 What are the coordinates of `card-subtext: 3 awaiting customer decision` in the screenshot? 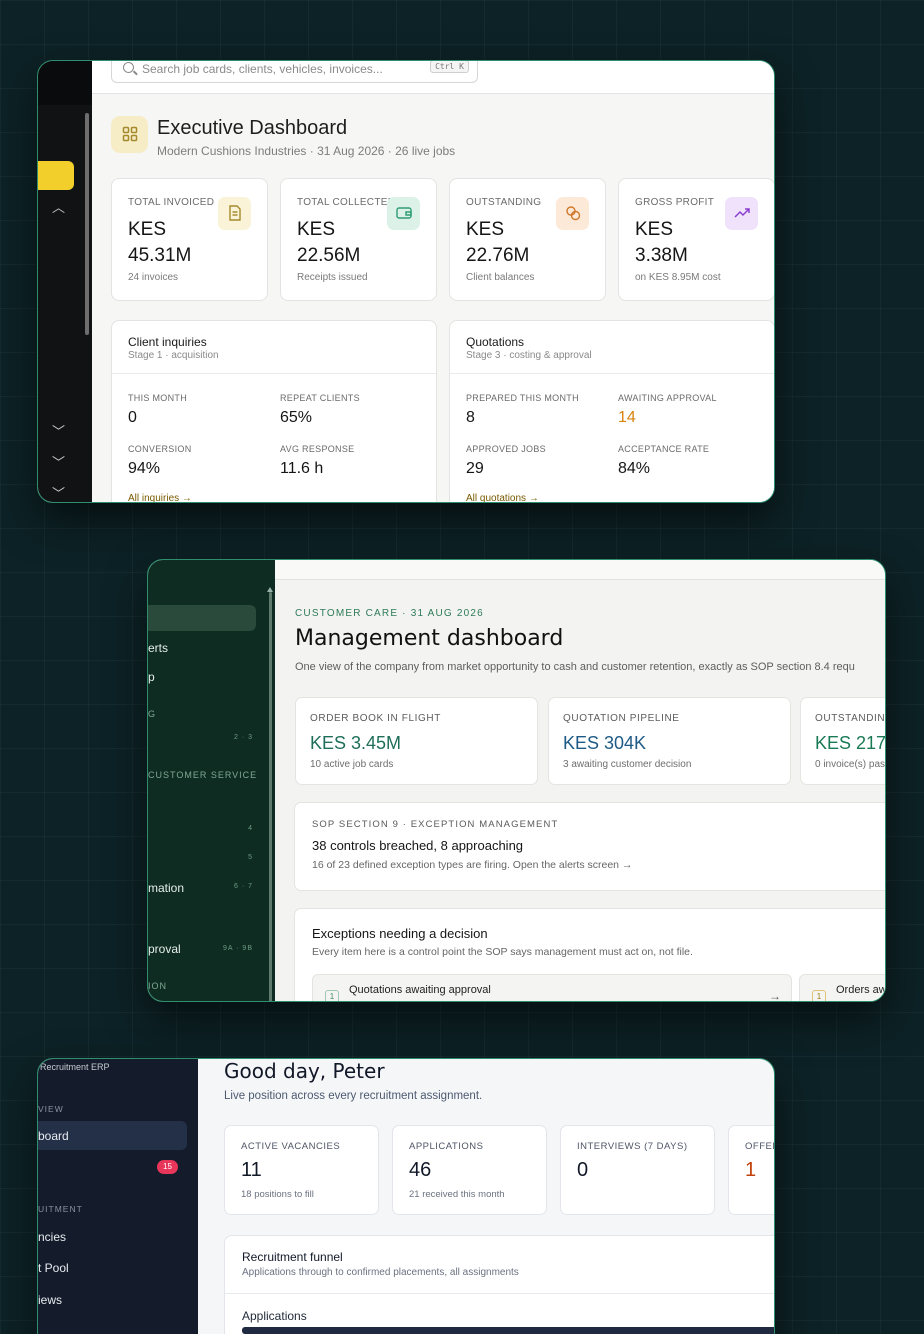 It's located at (627, 764).